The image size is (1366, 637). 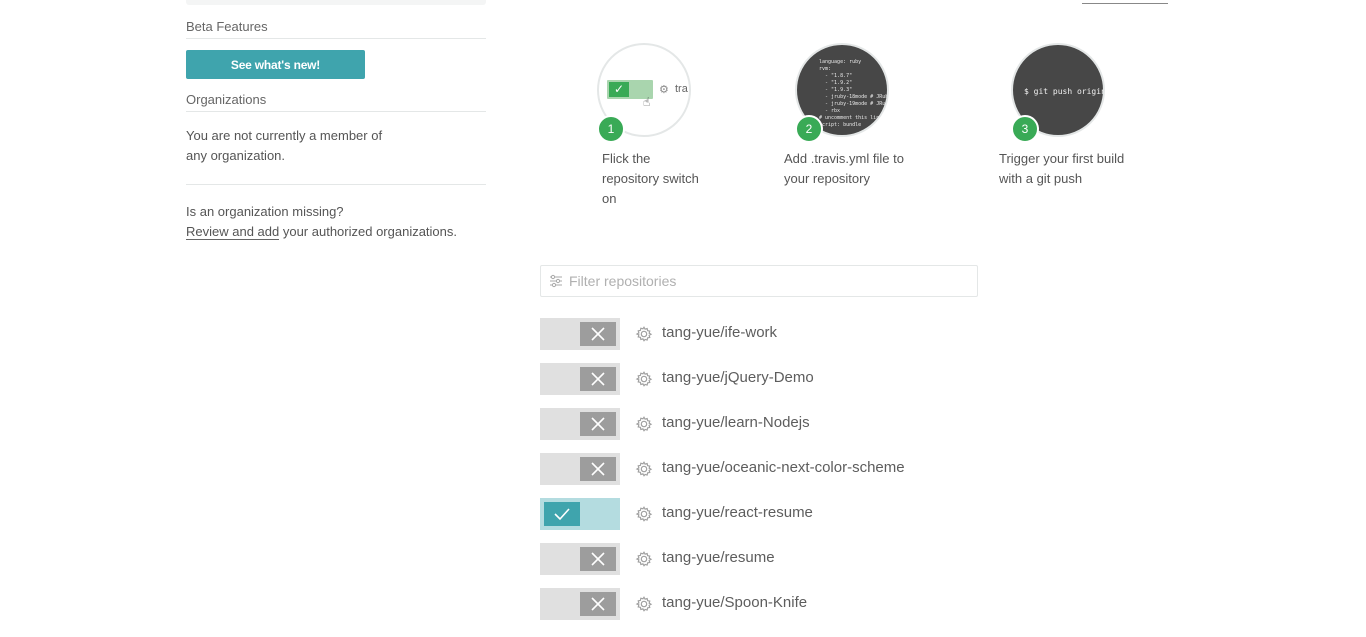 I want to click on filter-repositories, so click(x=759, y=281).